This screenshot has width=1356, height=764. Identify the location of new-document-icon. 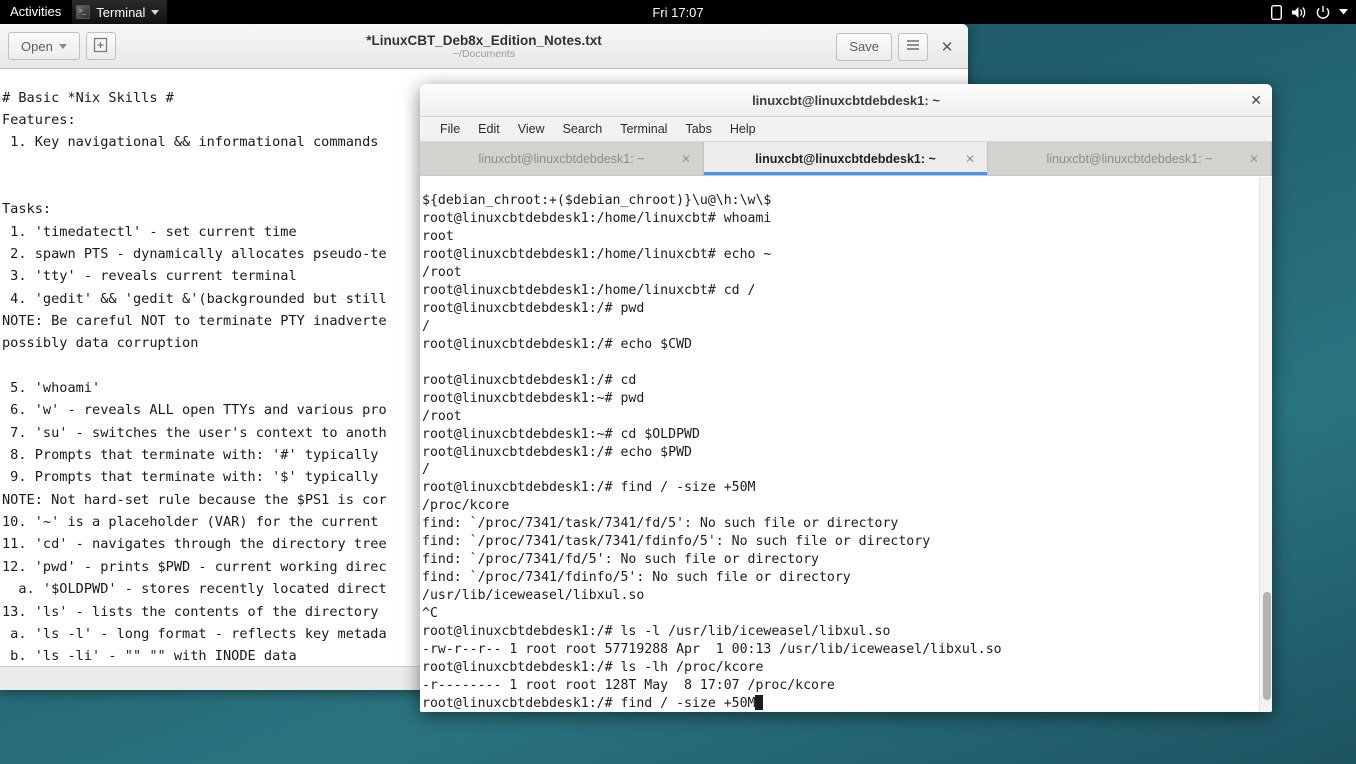
(100, 46).